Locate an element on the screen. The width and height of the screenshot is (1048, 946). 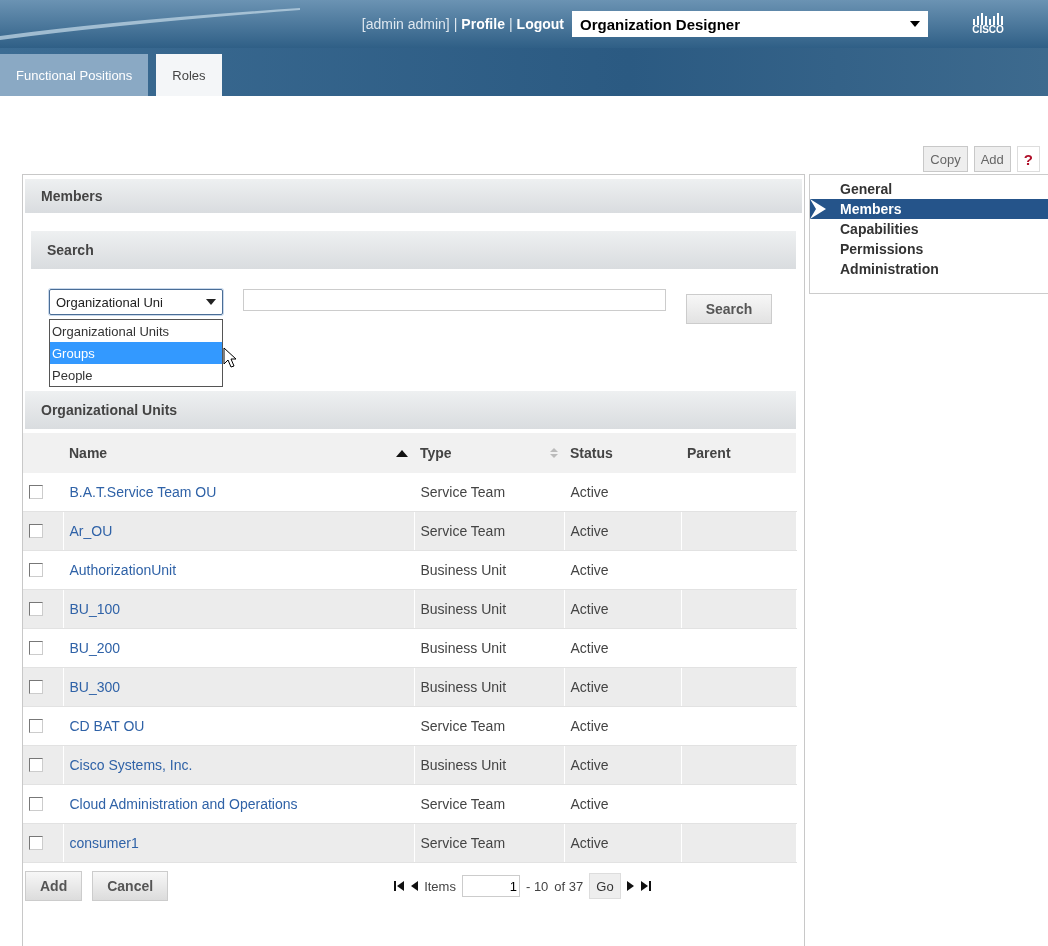
cursor-icon is located at coordinates (230, 358).